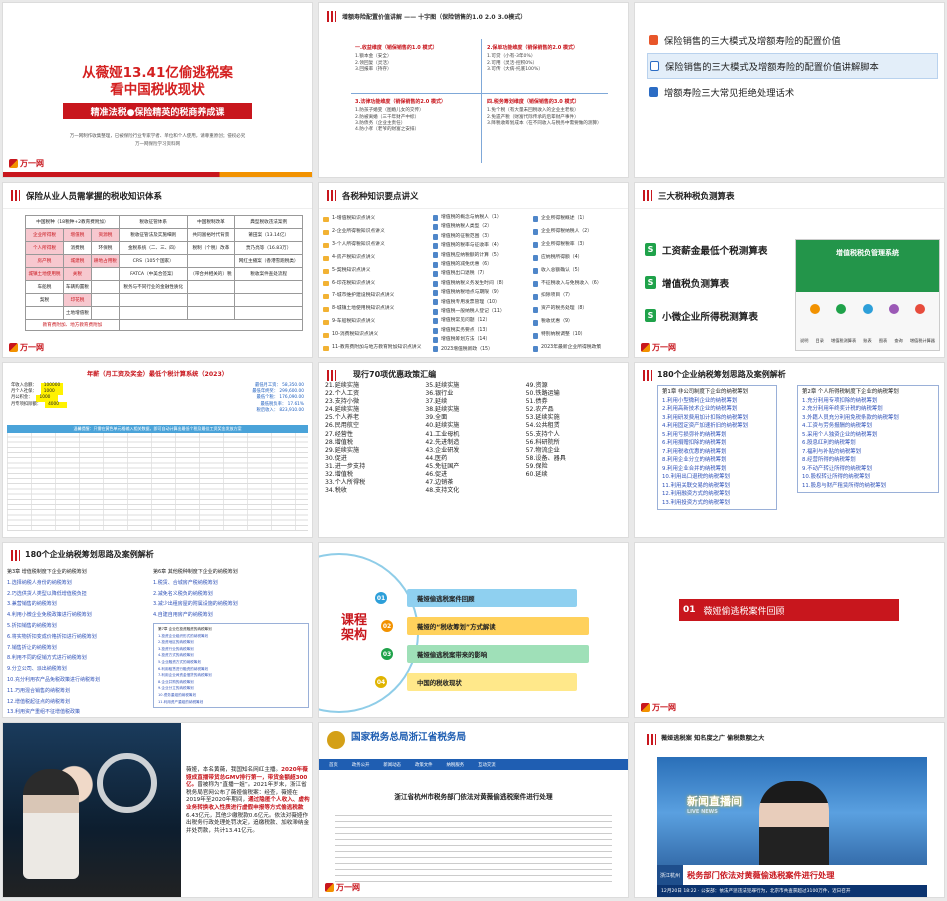 The image size is (947, 901). I want to click on case-link: 8.经营所得的纳税筹划, so click(868, 460).